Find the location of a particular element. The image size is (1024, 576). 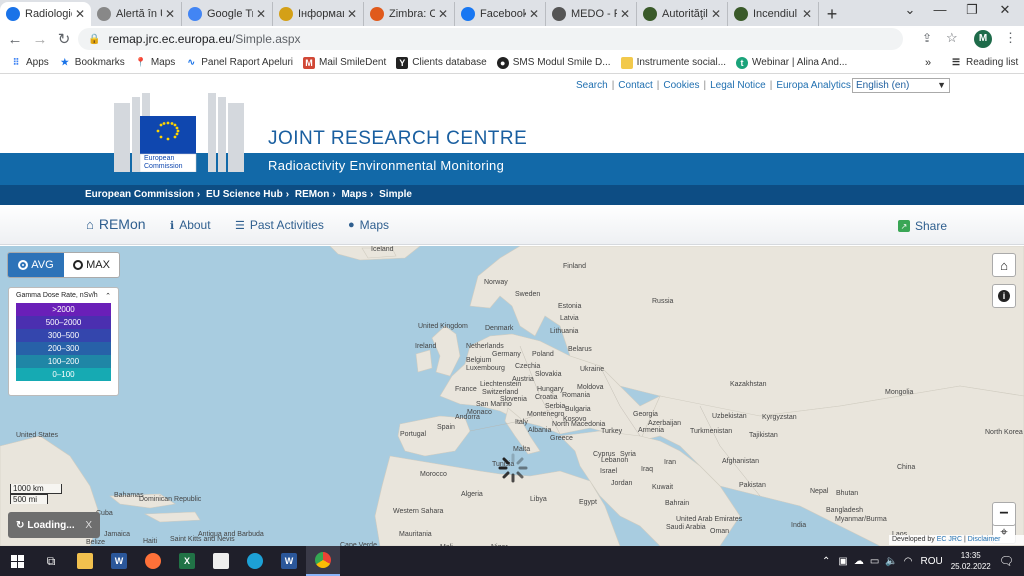

cloud-icon: ☁ is located at coordinates (859, 561).